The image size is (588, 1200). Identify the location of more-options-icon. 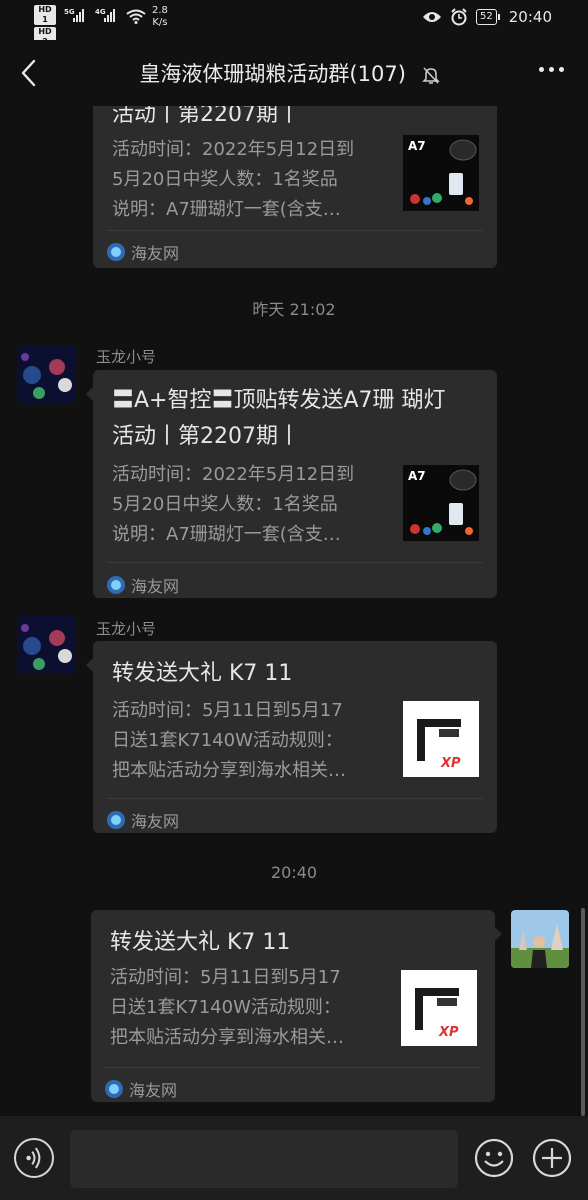
(551, 69).